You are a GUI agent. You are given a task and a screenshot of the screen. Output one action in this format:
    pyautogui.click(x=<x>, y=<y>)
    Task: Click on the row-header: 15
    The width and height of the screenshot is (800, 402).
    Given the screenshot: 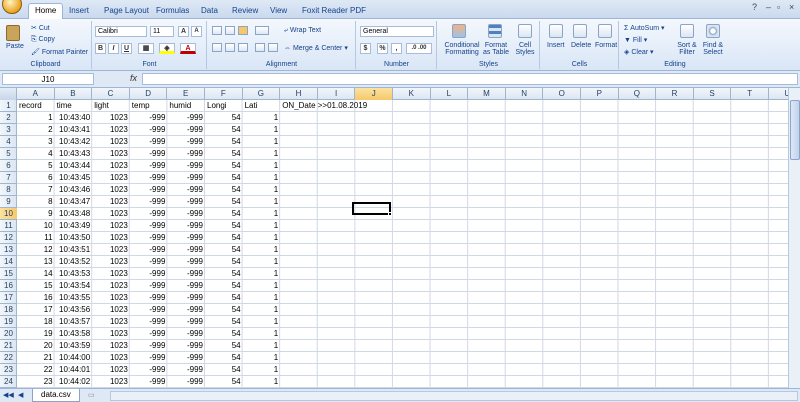 What is the action you would take?
    pyautogui.click(x=8, y=274)
    